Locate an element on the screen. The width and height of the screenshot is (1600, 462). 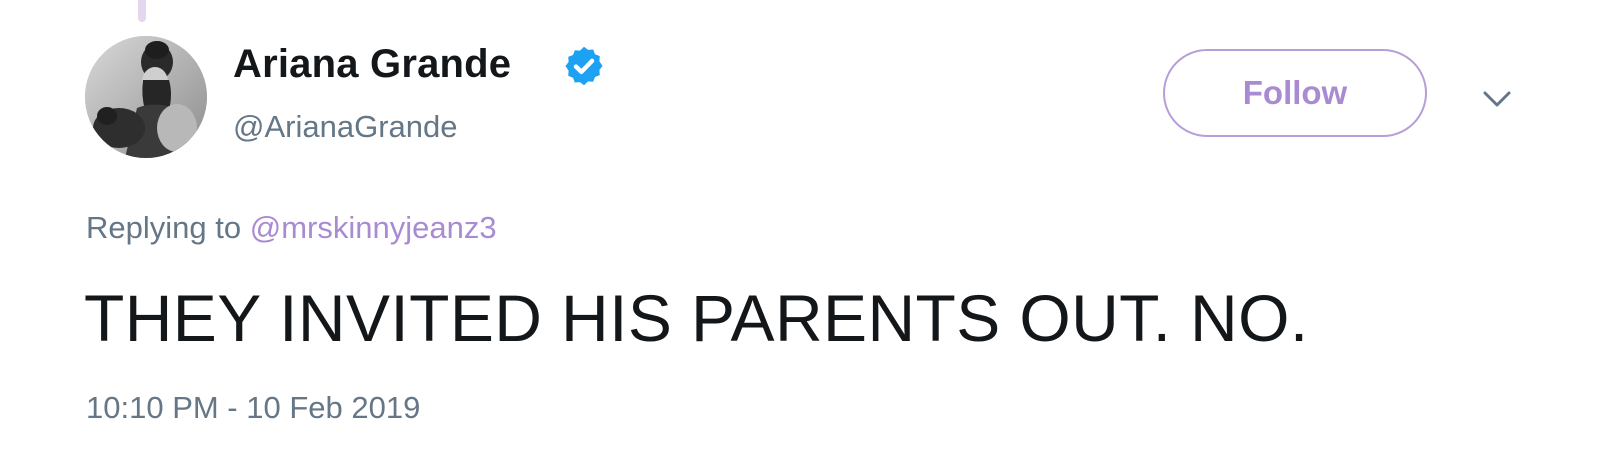
tweet-timestamp: 10:10 PM - 10 Feb 2019 is located at coordinates (253, 408).